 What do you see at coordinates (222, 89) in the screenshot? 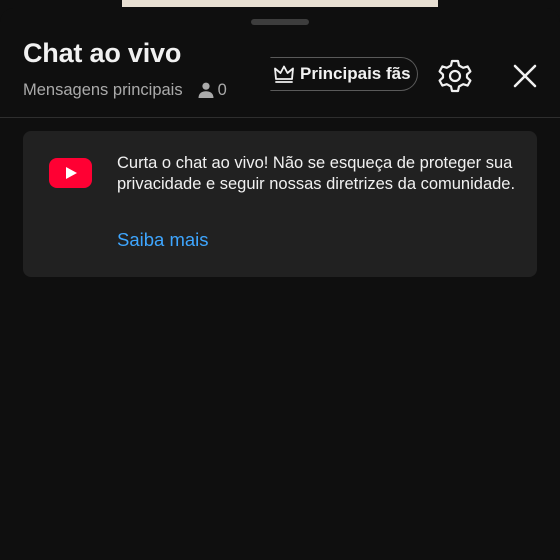
I see `viewer-count: 0` at bounding box center [222, 89].